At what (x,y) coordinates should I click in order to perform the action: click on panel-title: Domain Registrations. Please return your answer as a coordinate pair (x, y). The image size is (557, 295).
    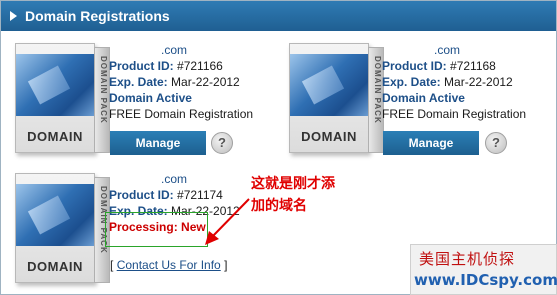
    Looking at the image, I should click on (97, 16).